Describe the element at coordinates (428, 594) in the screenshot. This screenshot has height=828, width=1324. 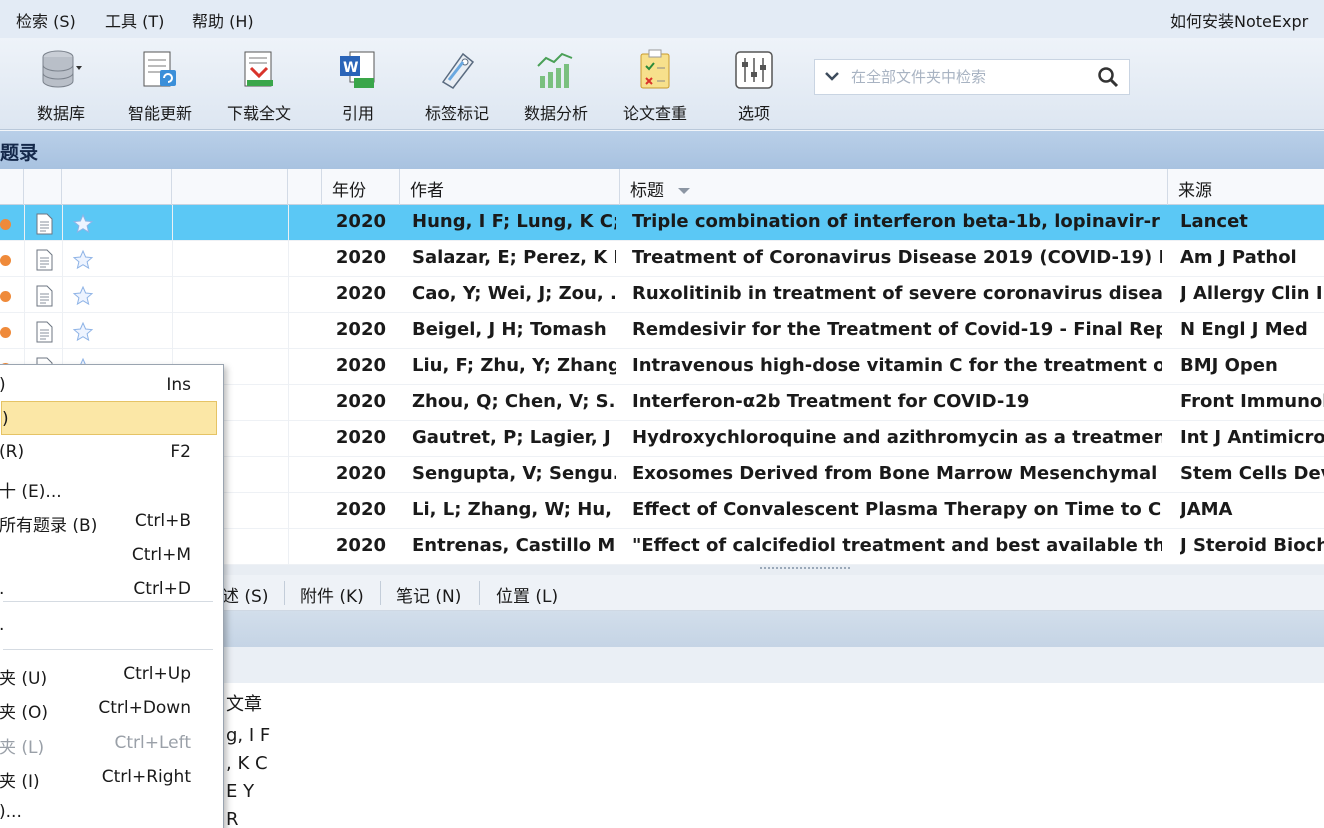
I see `tab-notes: 笔记 (N)` at that location.